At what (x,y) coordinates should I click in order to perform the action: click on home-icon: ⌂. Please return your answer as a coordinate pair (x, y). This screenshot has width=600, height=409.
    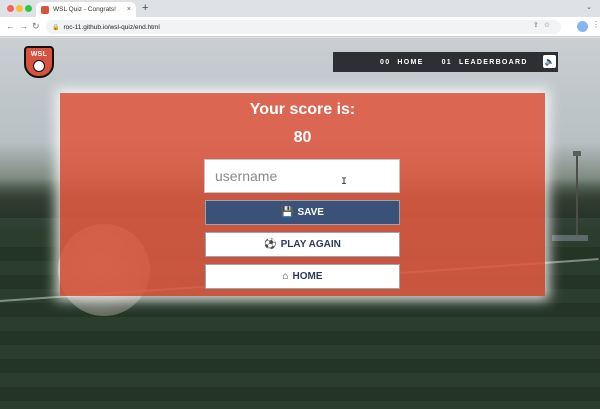
    Looking at the image, I should click on (285, 276).